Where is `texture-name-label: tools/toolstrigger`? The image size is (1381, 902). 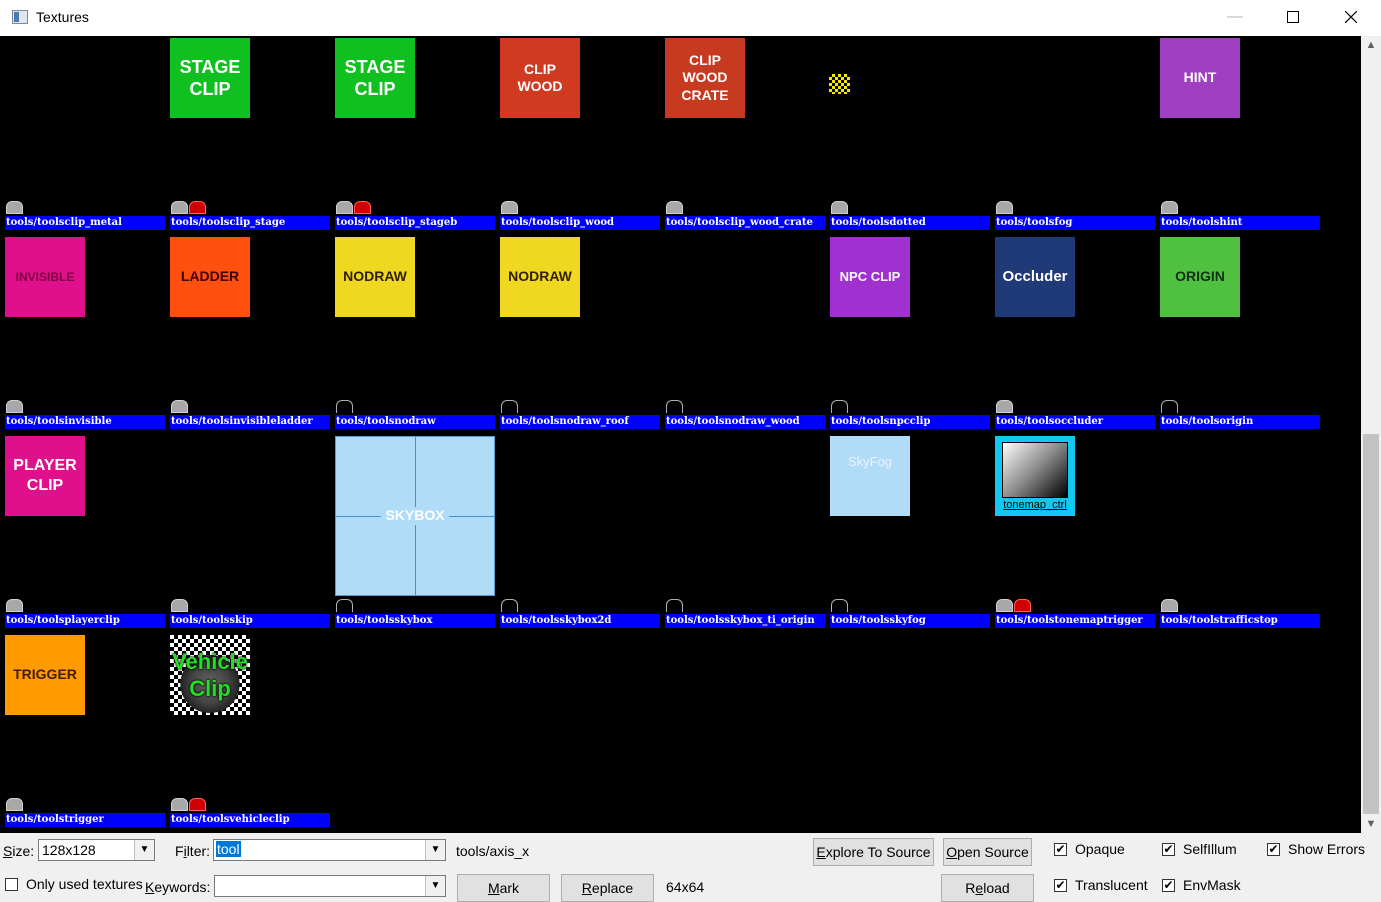
texture-name-label: tools/toolstrigger is located at coordinates (85, 820).